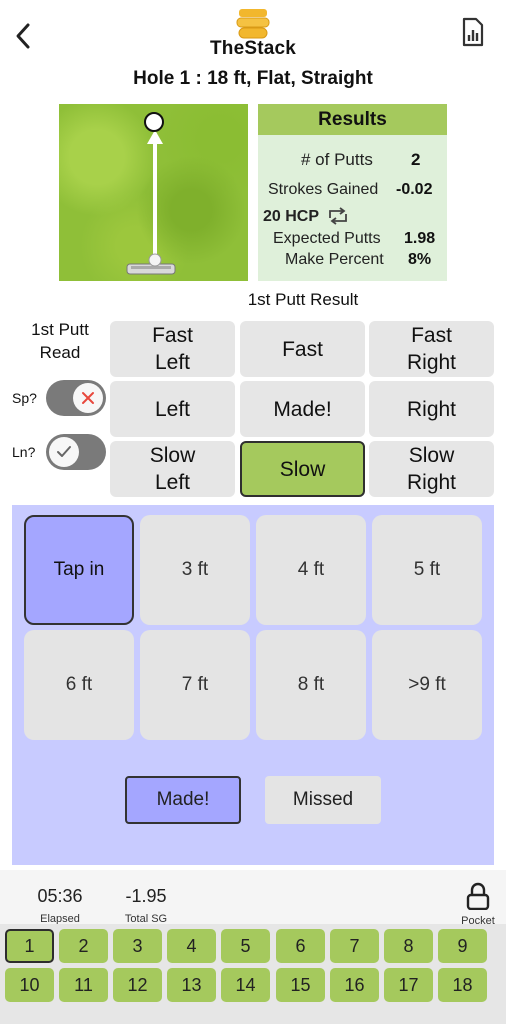  What do you see at coordinates (302, 349) in the screenshot?
I see `fast-button: Fast` at bounding box center [302, 349].